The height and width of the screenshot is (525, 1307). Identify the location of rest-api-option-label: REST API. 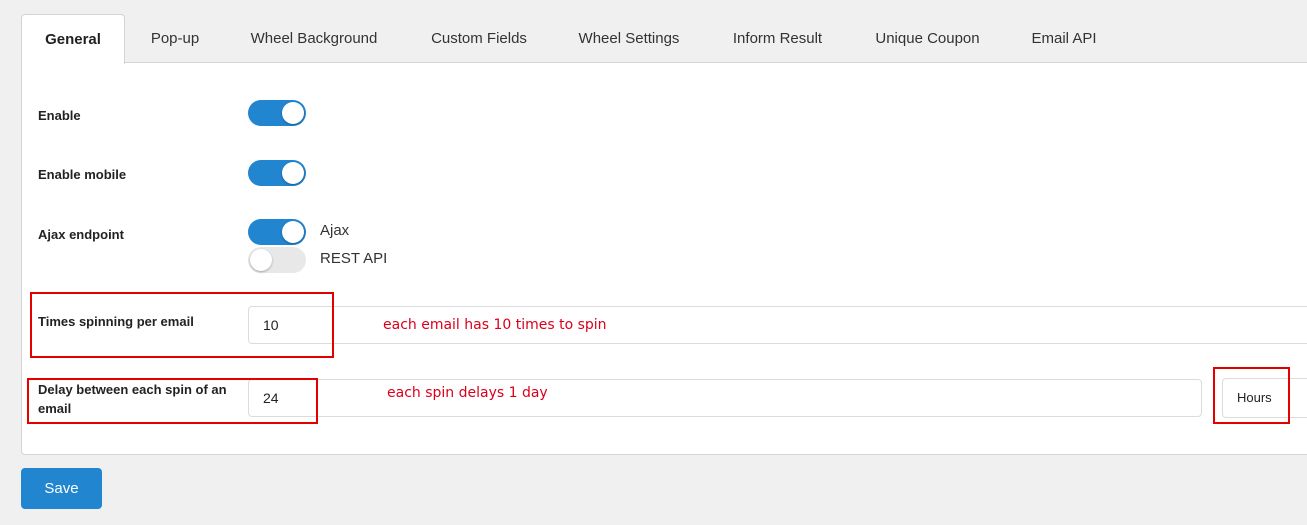
(354, 258).